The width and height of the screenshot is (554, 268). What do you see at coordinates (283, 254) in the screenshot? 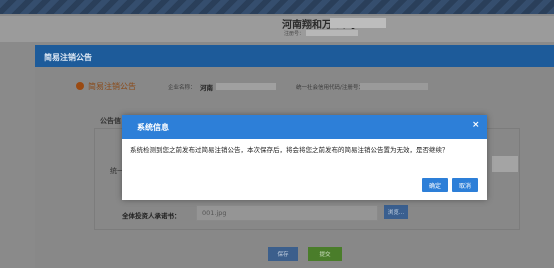
I see `save-button: 保存` at bounding box center [283, 254].